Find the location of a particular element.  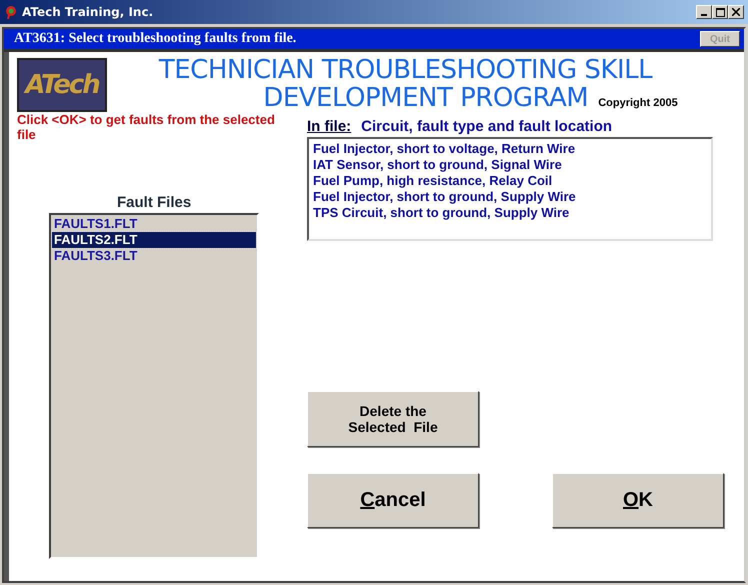

delete-file-button: Delete the Selected File is located at coordinates (393, 419).